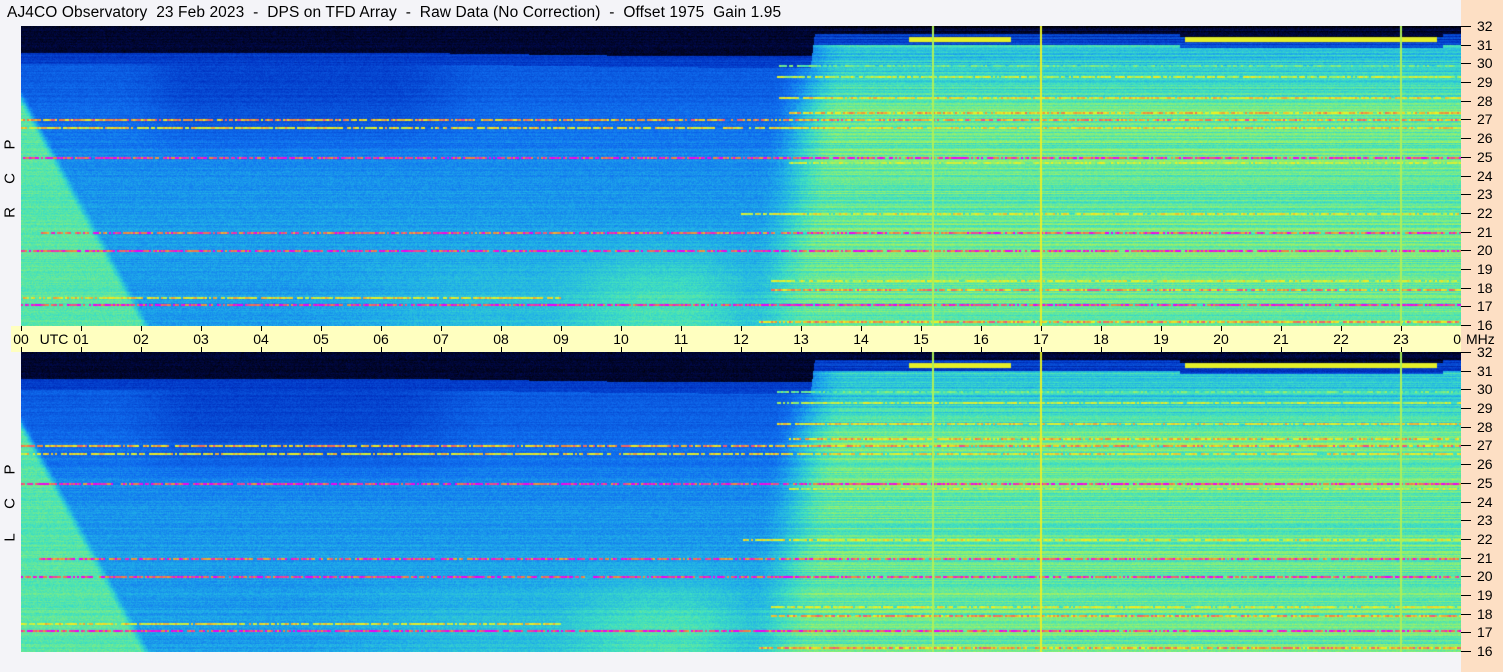 This screenshot has width=1503, height=672. I want to click on rcp-letter: C, so click(10, 178).